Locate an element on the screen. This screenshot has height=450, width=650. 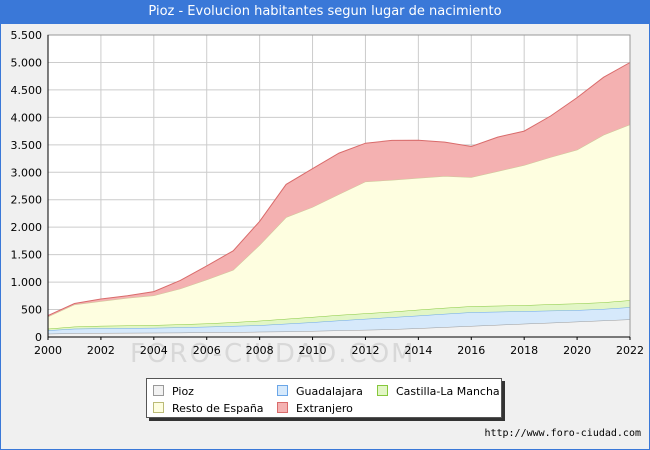
legend-swatch-pioz is located at coordinates (158, 390).